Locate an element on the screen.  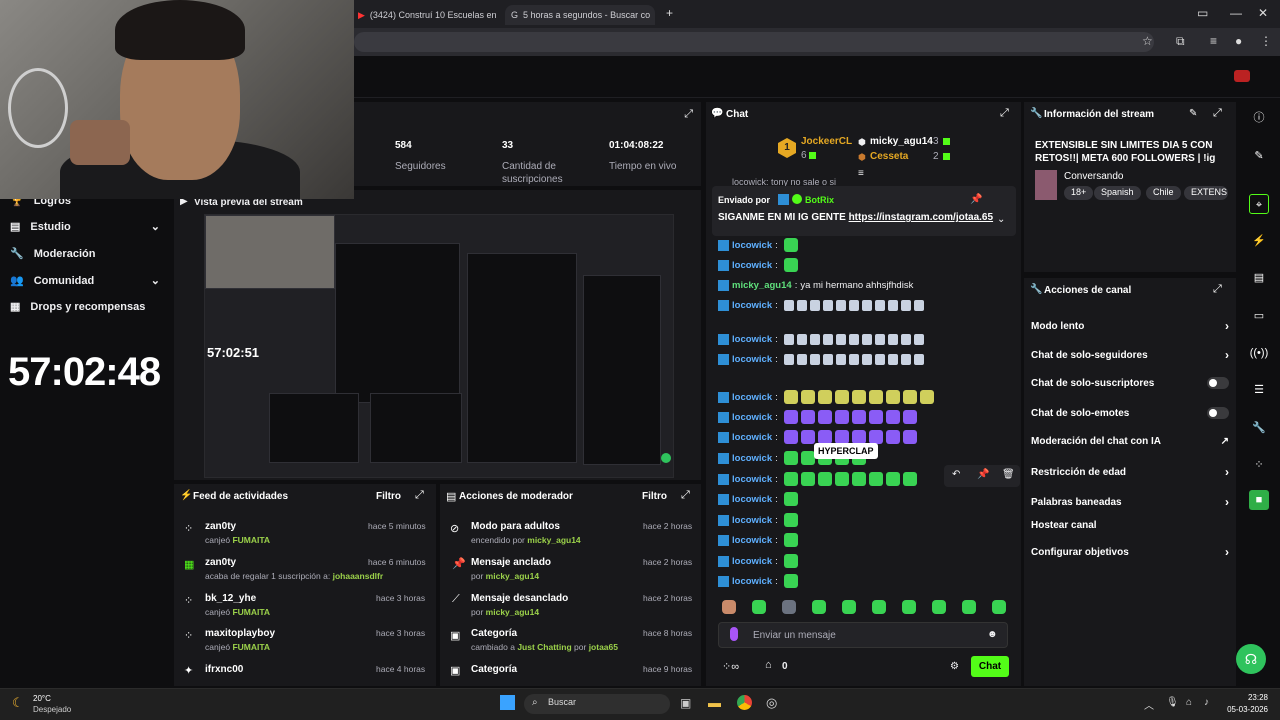
url-field is located at coordinates (754, 42).